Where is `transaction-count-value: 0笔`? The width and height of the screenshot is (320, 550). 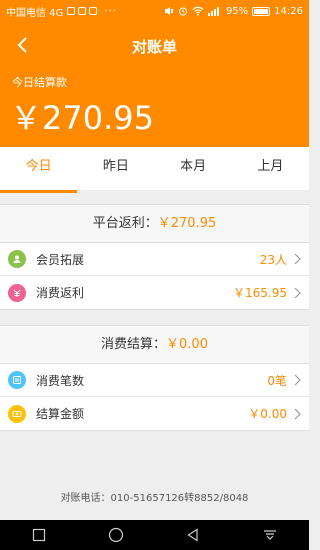
transaction-count-value: 0笔 is located at coordinates (277, 380).